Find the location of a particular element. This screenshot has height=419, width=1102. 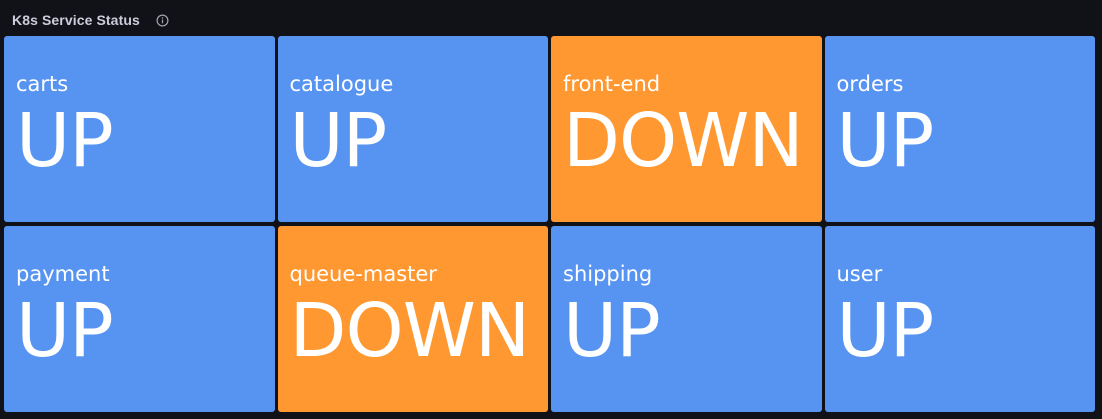

service-name: orders is located at coordinates (870, 84).